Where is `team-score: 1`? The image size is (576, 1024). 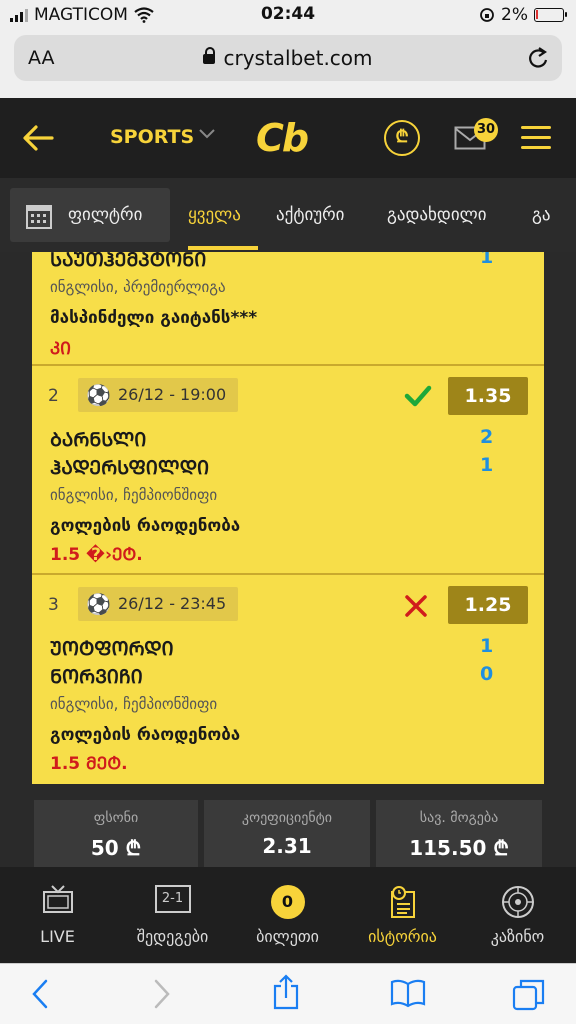
team-score: 1 is located at coordinates (487, 260).